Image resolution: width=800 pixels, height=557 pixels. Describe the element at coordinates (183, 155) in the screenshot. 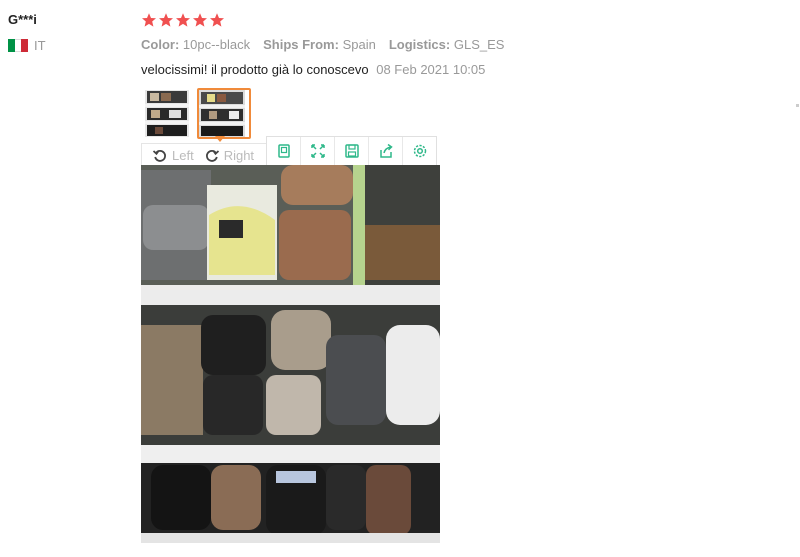

I see `rotate-left-label: Left` at that location.